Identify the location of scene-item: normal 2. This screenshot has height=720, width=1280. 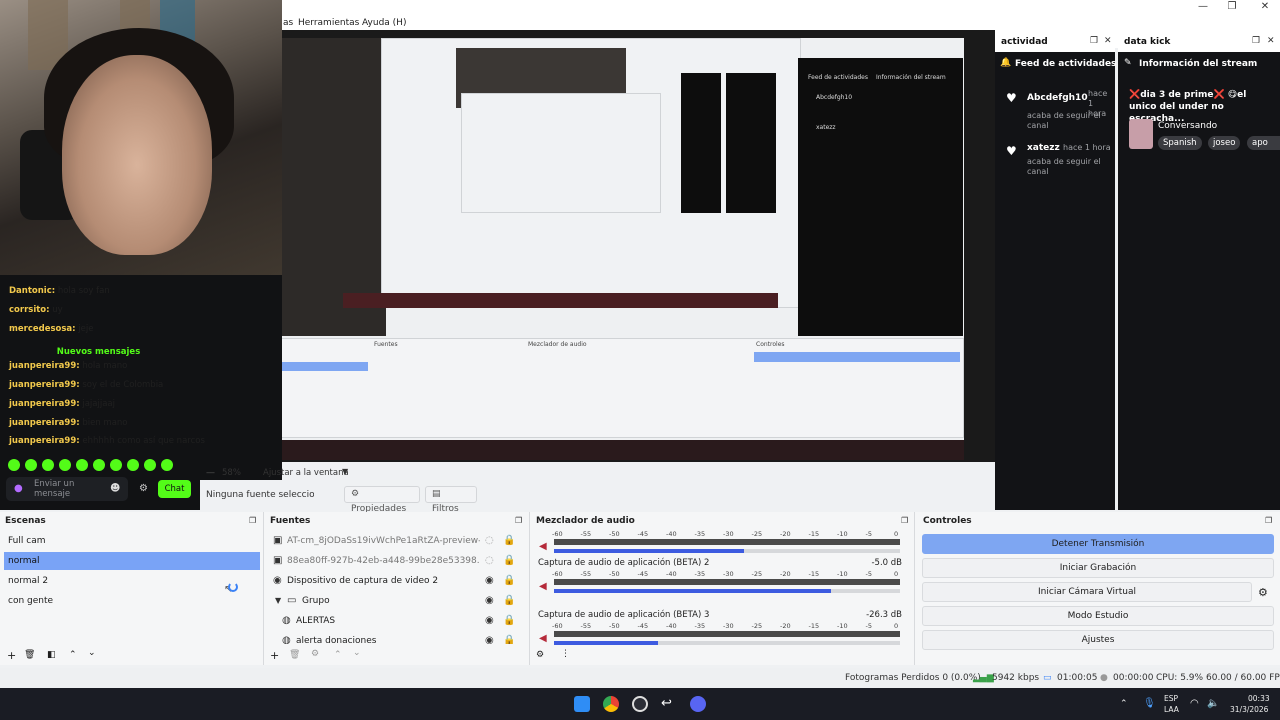
(132, 581).